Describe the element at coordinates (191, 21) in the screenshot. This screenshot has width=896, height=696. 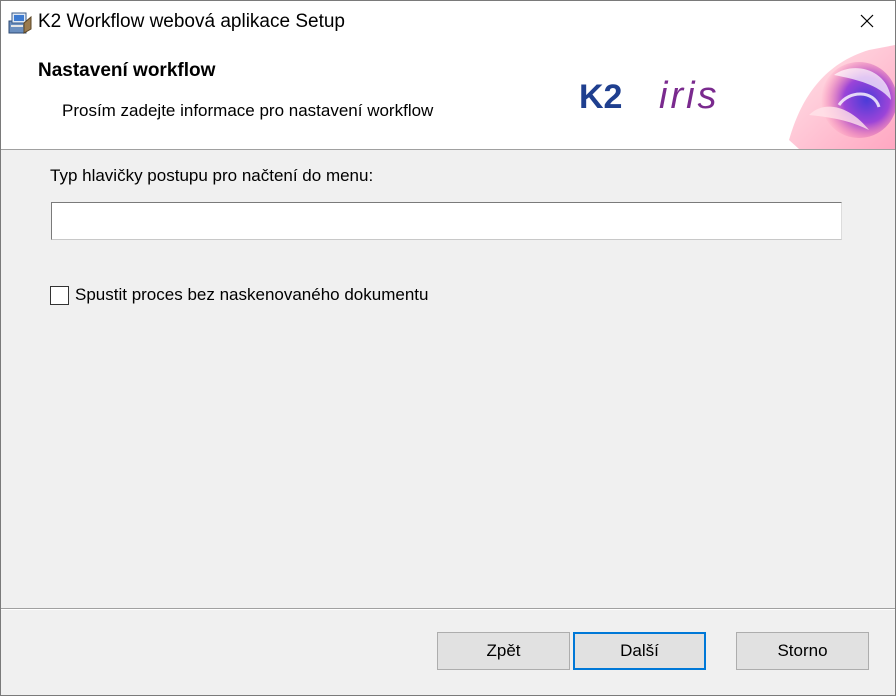
I see `window-title: K2 Workflow webová aplikace Setup` at that location.